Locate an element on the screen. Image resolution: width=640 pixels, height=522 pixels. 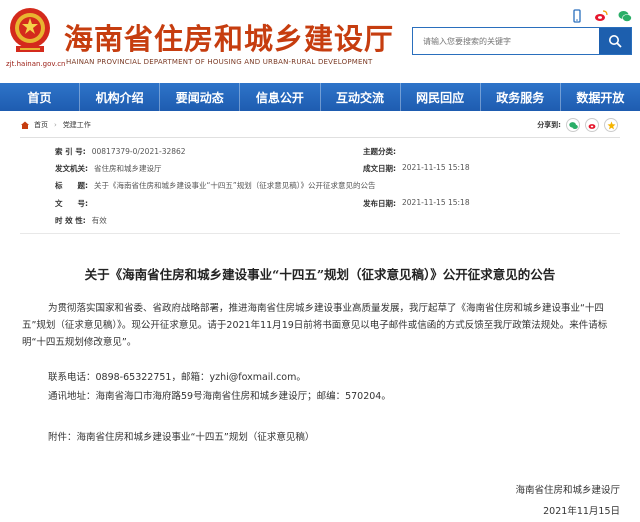
breadcrumb-home: 首页 is located at coordinates (41, 125).